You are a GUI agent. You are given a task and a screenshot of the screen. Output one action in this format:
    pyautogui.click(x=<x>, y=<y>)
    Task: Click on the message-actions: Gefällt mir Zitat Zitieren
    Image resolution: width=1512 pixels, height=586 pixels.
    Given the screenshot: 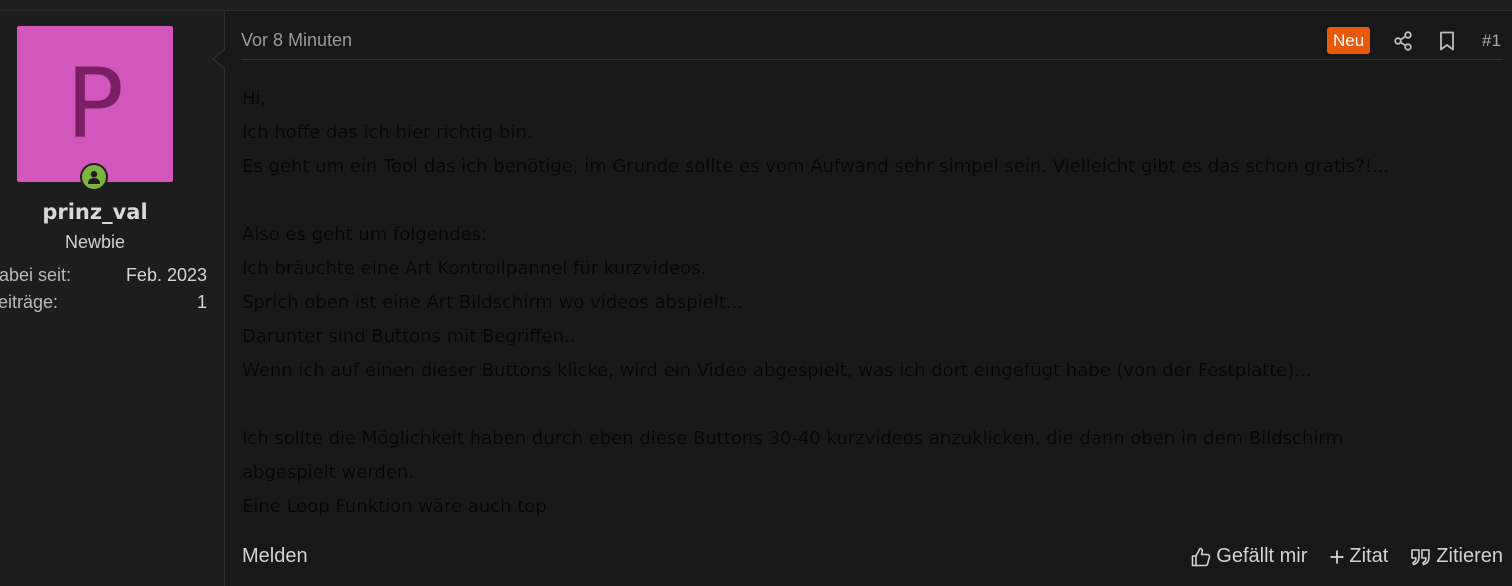 What is the action you would take?
    pyautogui.click(x=1346, y=556)
    